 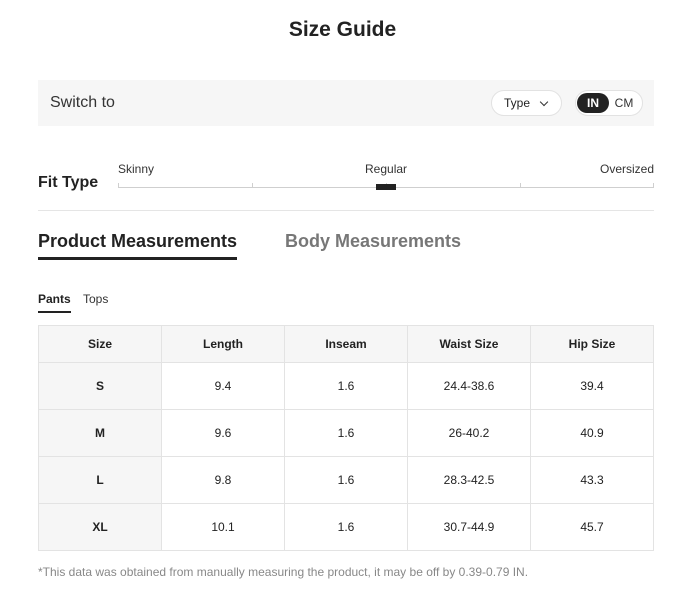 I want to click on type-dropdown: Type, so click(x=526, y=103).